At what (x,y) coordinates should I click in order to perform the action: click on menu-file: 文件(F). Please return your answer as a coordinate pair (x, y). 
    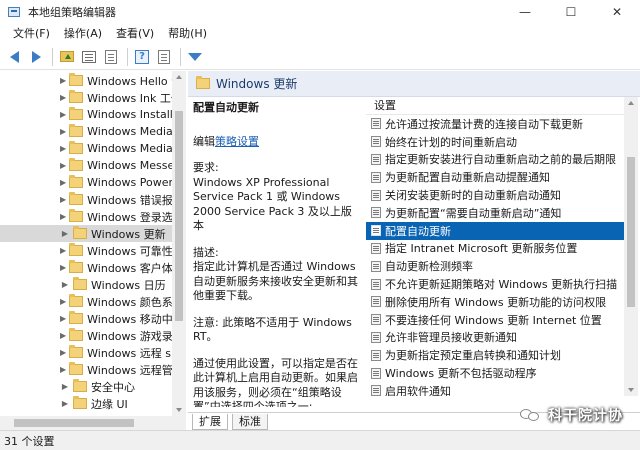
    Looking at the image, I should click on (31, 34).